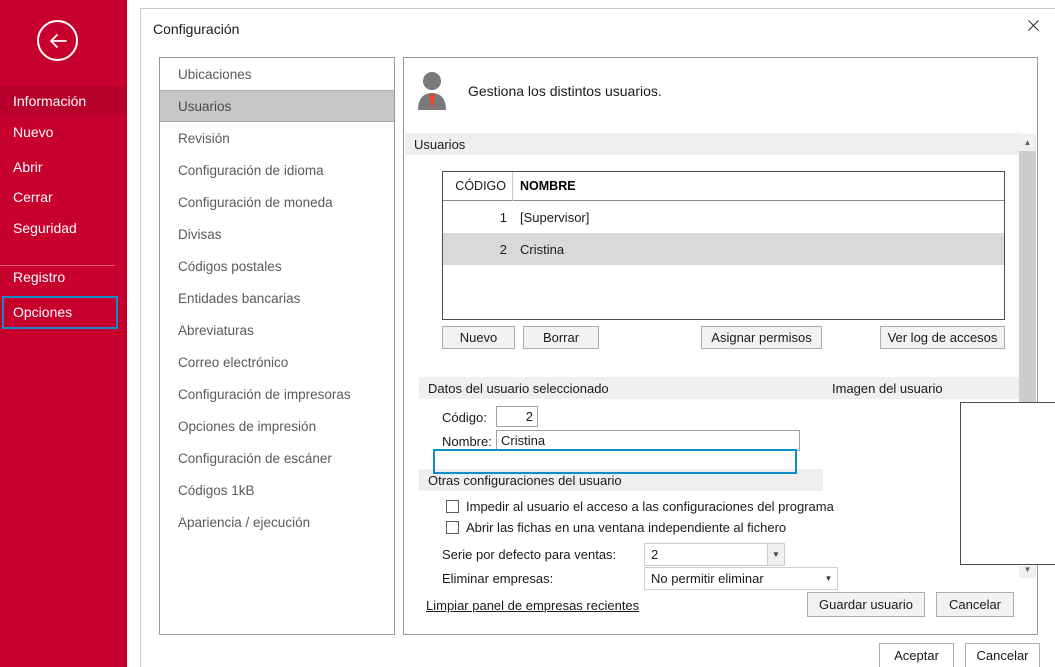  Describe the element at coordinates (655, 554) in the screenshot. I see `serie-por-defecto-value: 2` at that location.